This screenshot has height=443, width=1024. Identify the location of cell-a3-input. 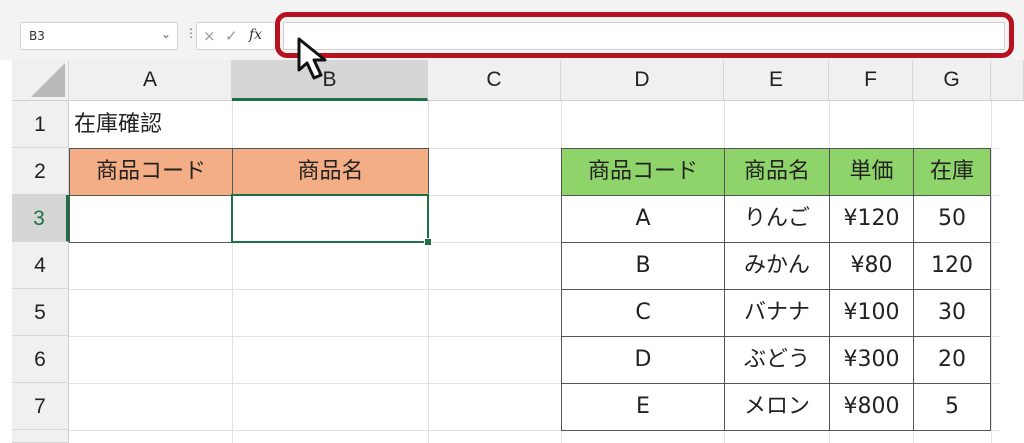
(151, 219).